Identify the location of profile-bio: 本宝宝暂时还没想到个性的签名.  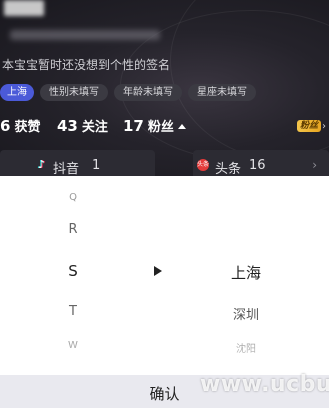
(86, 64).